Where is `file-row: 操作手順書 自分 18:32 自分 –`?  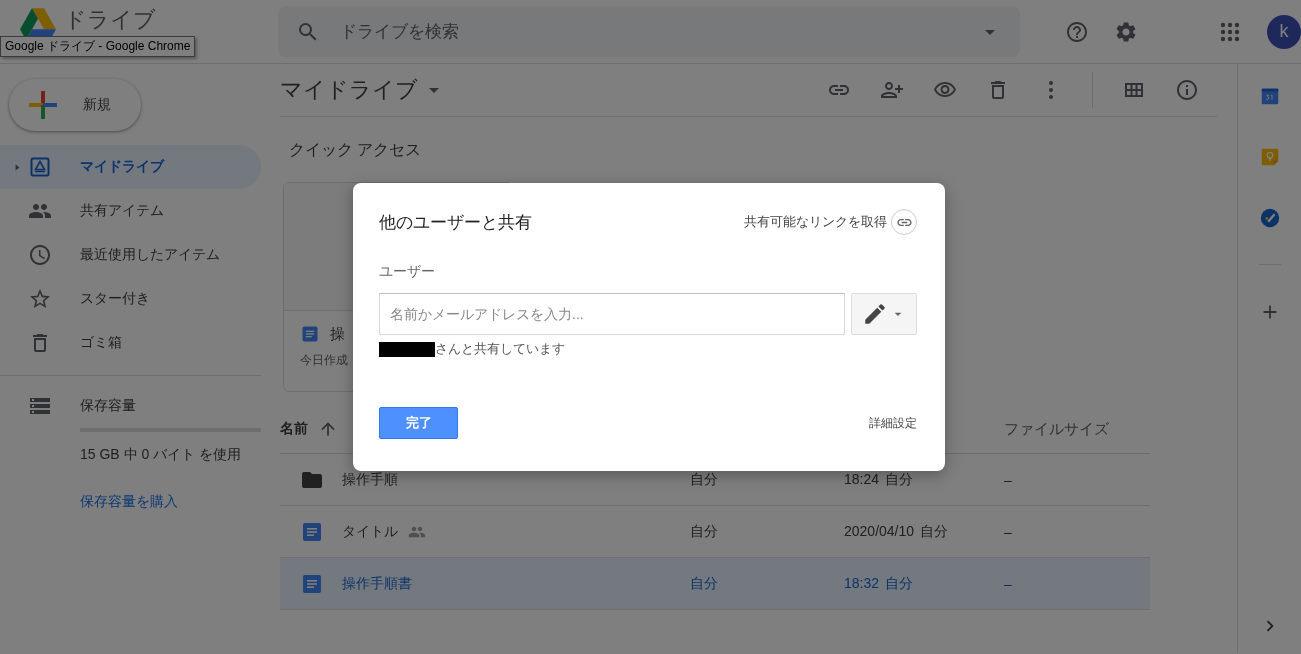 file-row: 操作手順書 自分 18:32 自分 – is located at coordinates (715, 584).